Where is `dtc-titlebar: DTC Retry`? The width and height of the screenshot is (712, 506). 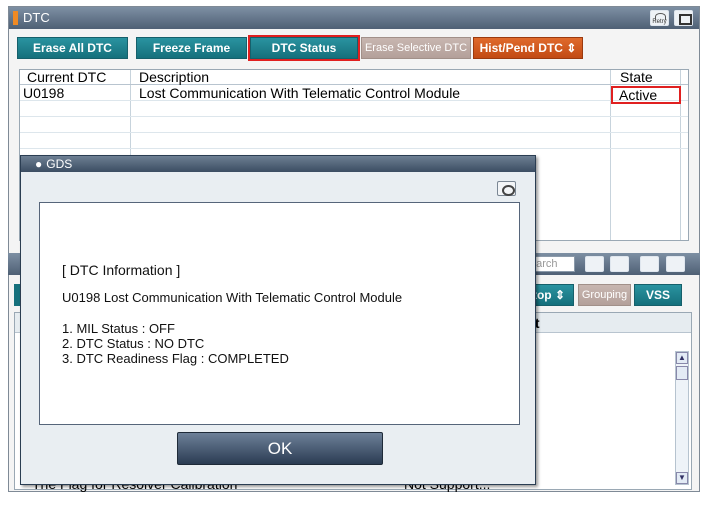
dtc-titlebar: DTC Retry is located at coordinates (354, 18).